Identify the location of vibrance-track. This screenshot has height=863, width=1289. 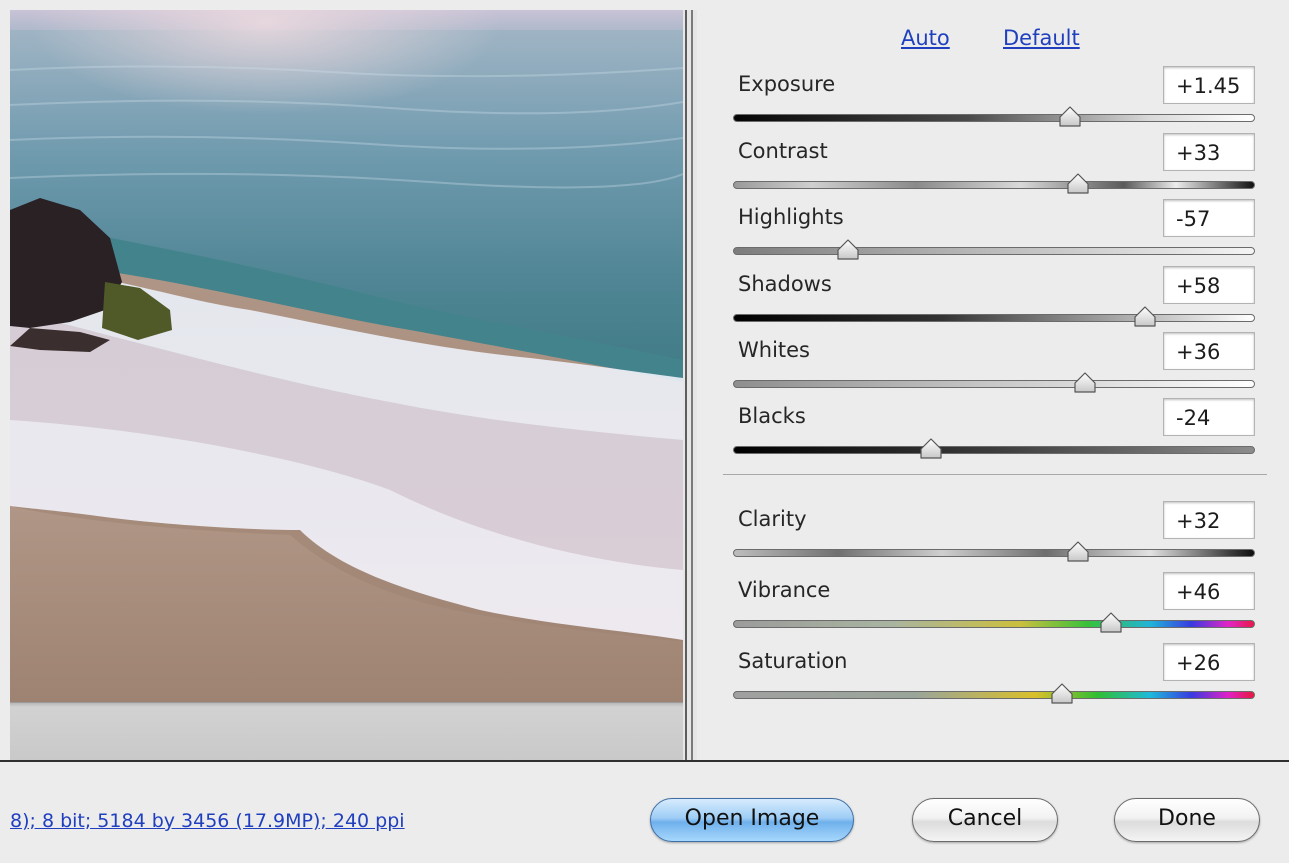
(994, 624).